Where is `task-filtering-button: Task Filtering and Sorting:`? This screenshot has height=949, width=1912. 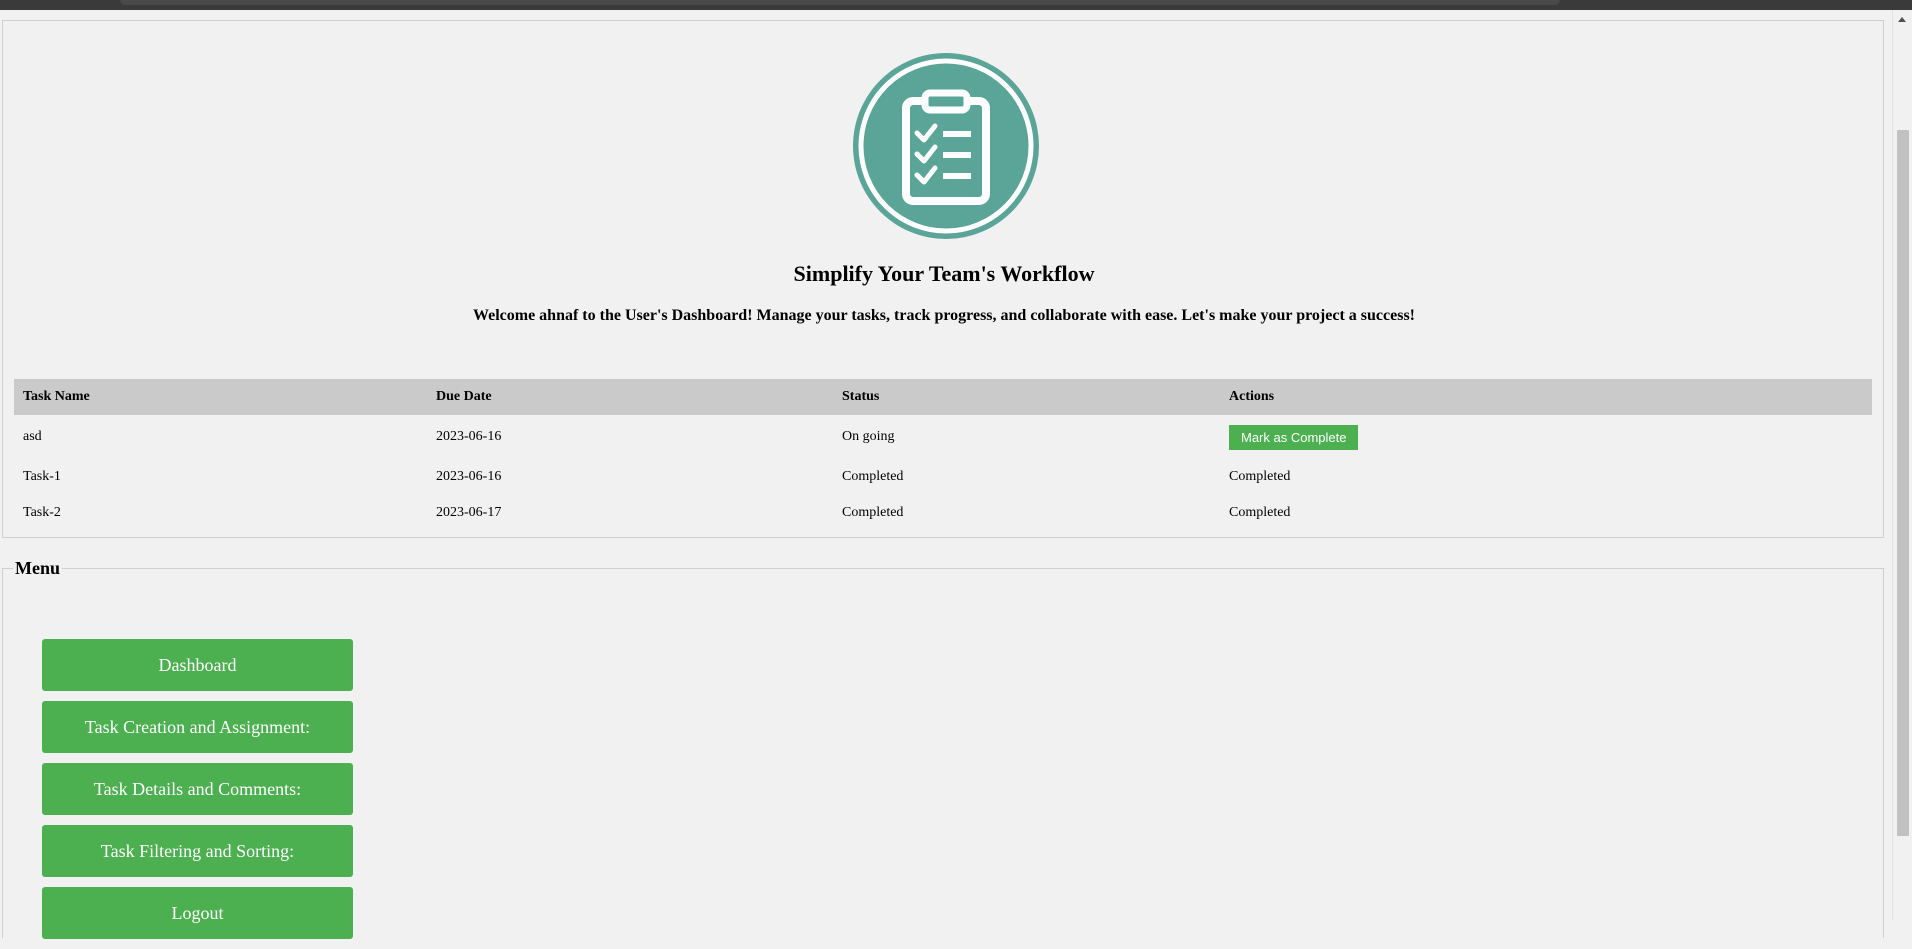 task-filtering-button: Task Filtering and Sorting: is located at coordinates (197, 851).